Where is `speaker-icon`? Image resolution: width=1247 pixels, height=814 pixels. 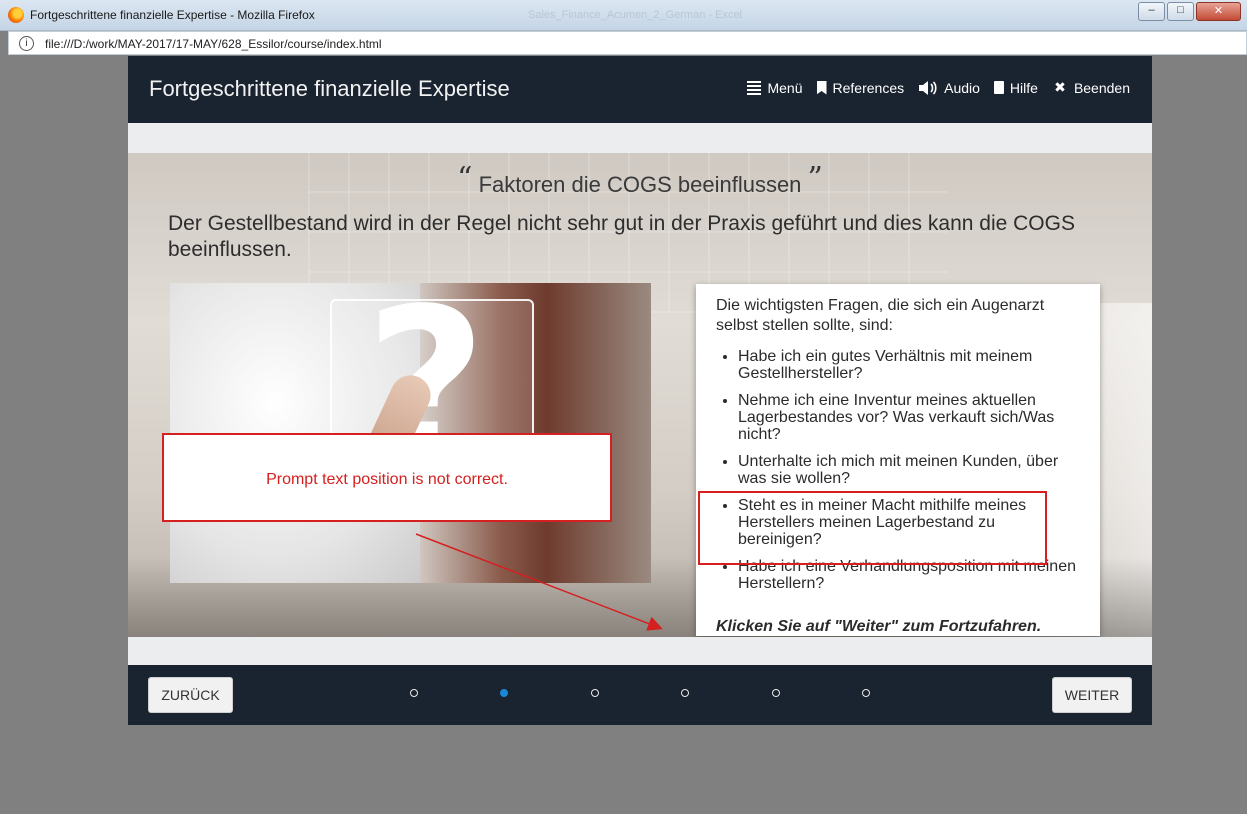 speaker-icon is located at coordinates (928, 87).